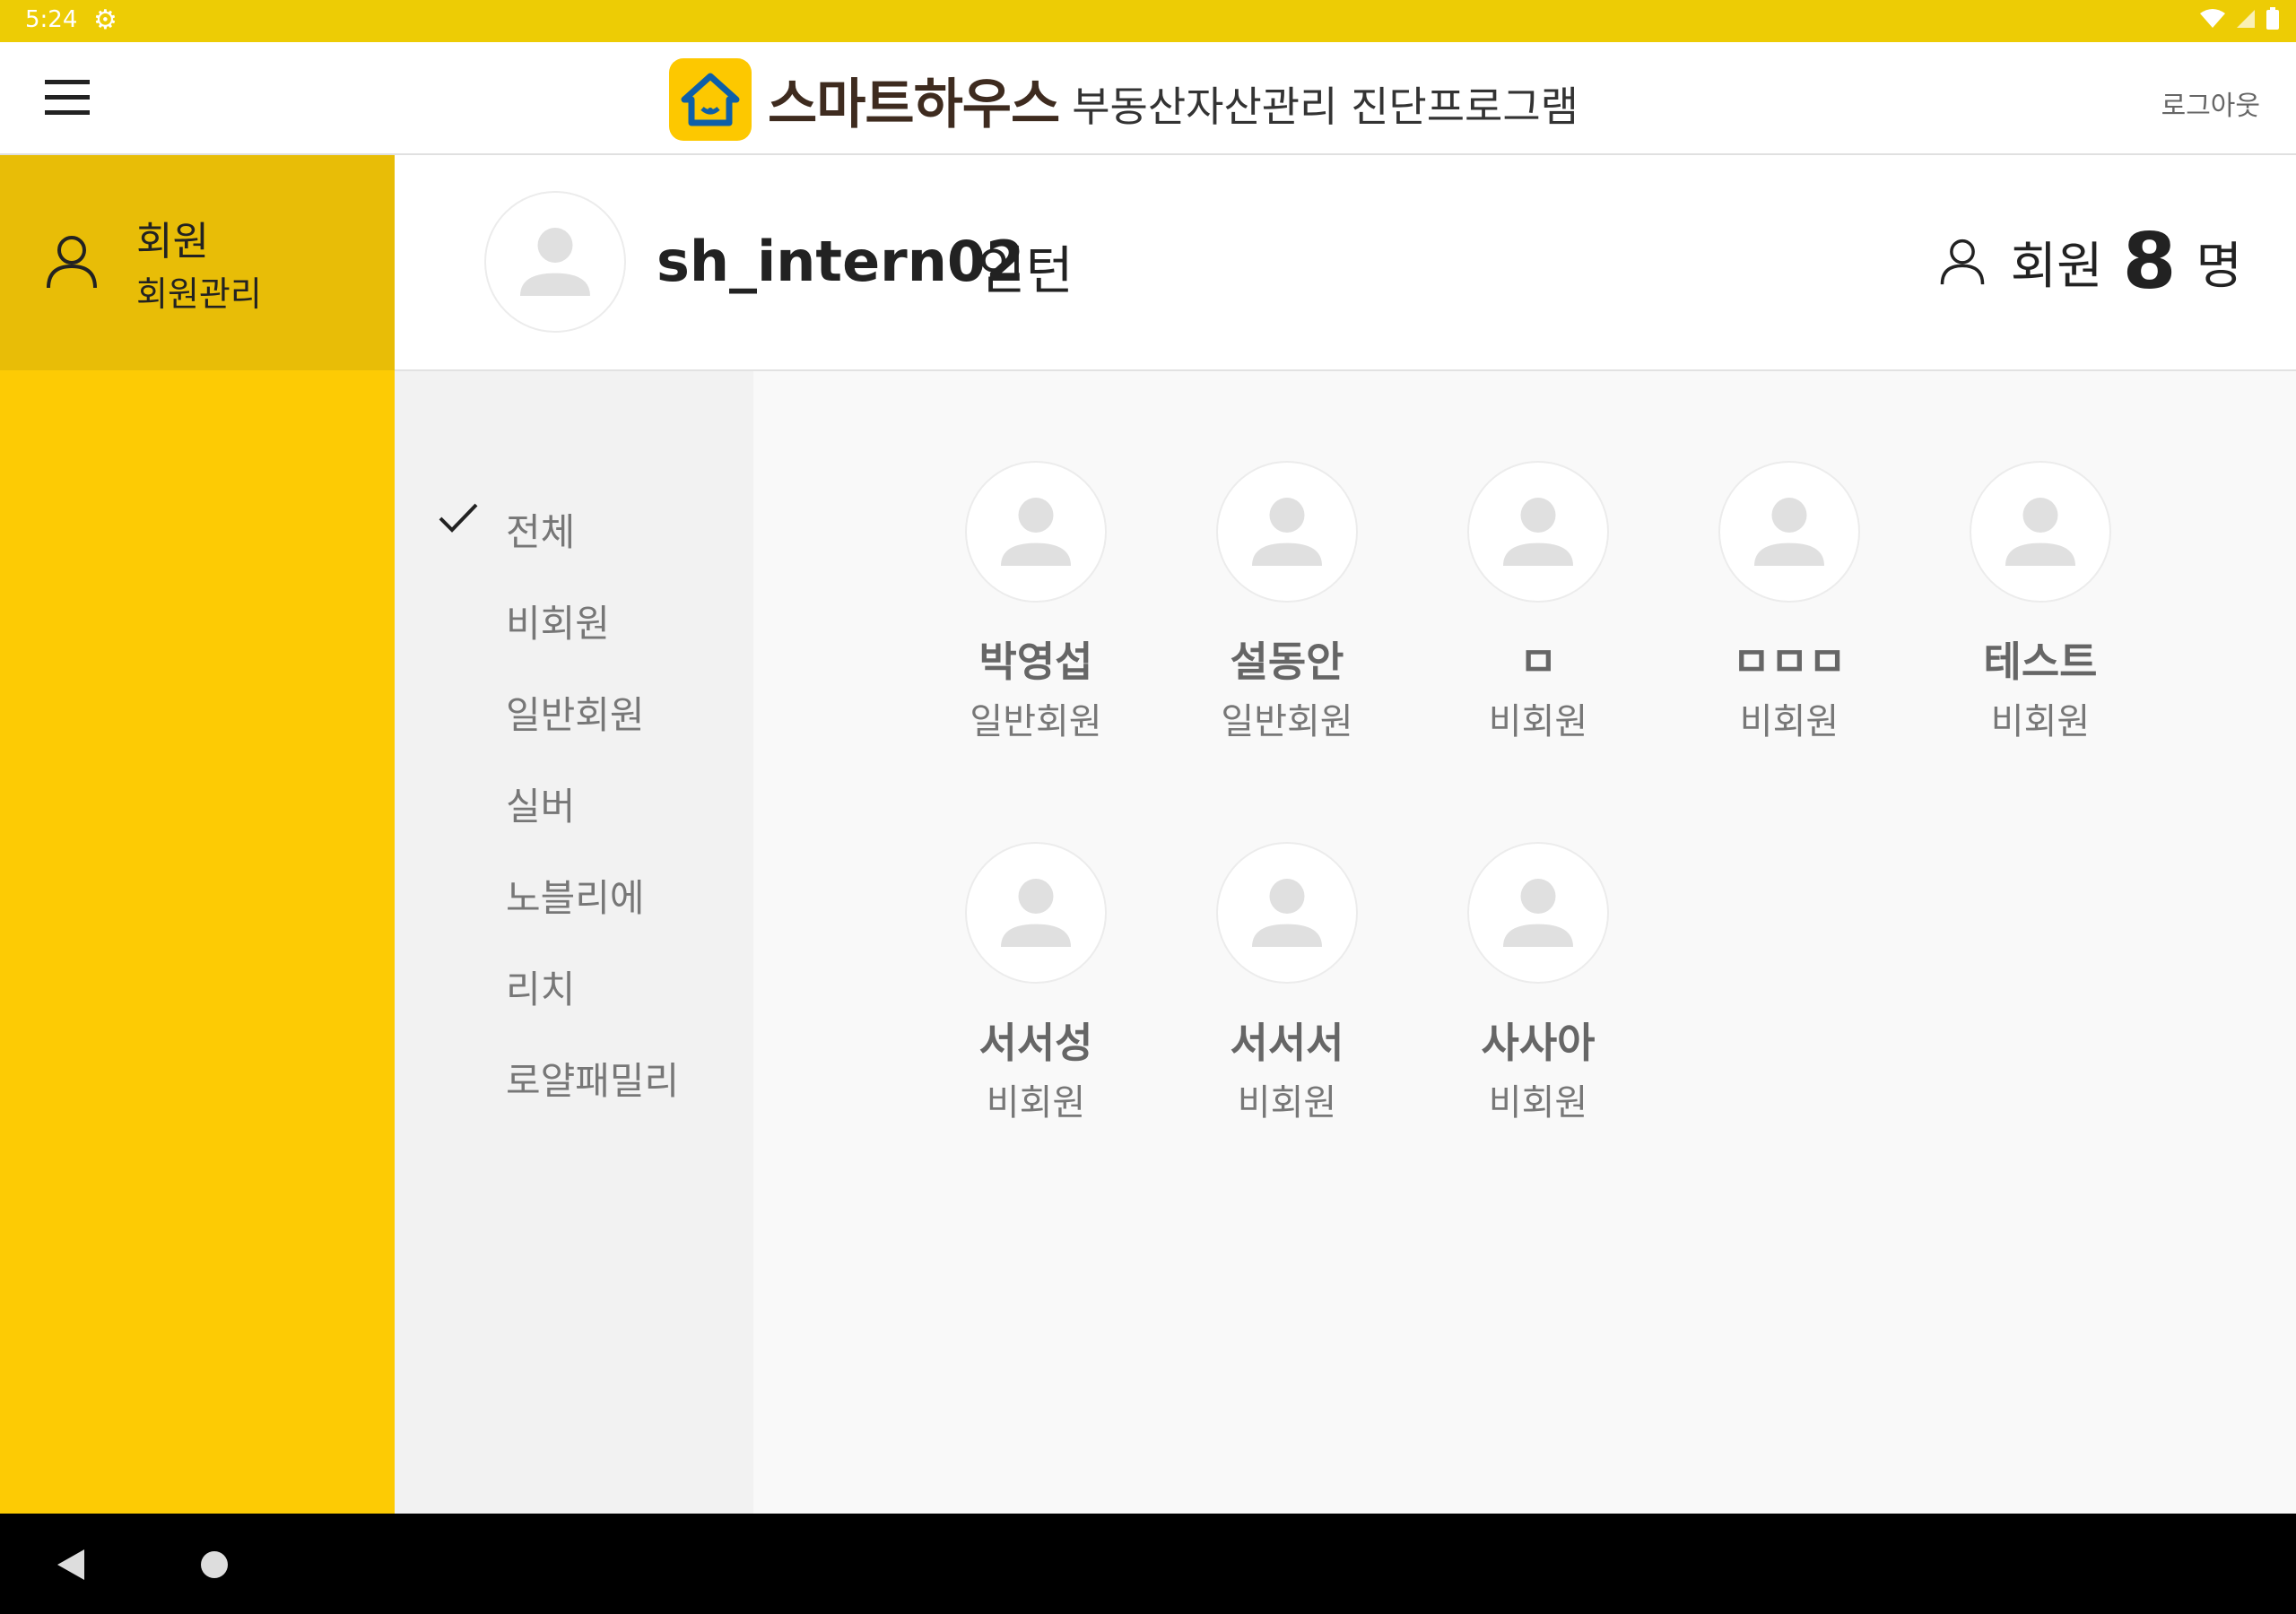 This screenshot has height=1614, width=2296. I want to click on member-card: ㅁㅁㅁ 비회원, so click(1789, 602).